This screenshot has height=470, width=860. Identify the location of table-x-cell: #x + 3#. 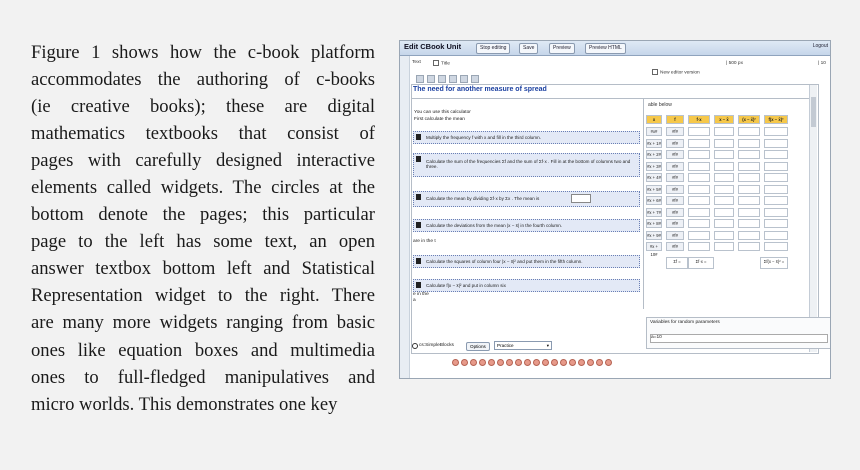
(654, 166).